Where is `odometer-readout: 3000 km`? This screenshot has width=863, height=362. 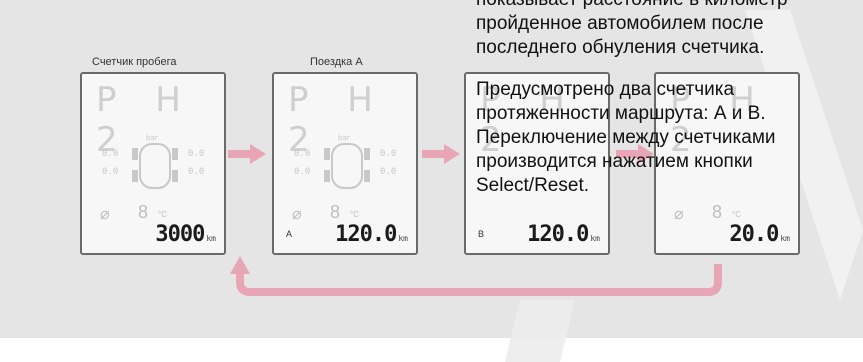
odometer-readout: 3000 km is located at coordinates (185, 234).